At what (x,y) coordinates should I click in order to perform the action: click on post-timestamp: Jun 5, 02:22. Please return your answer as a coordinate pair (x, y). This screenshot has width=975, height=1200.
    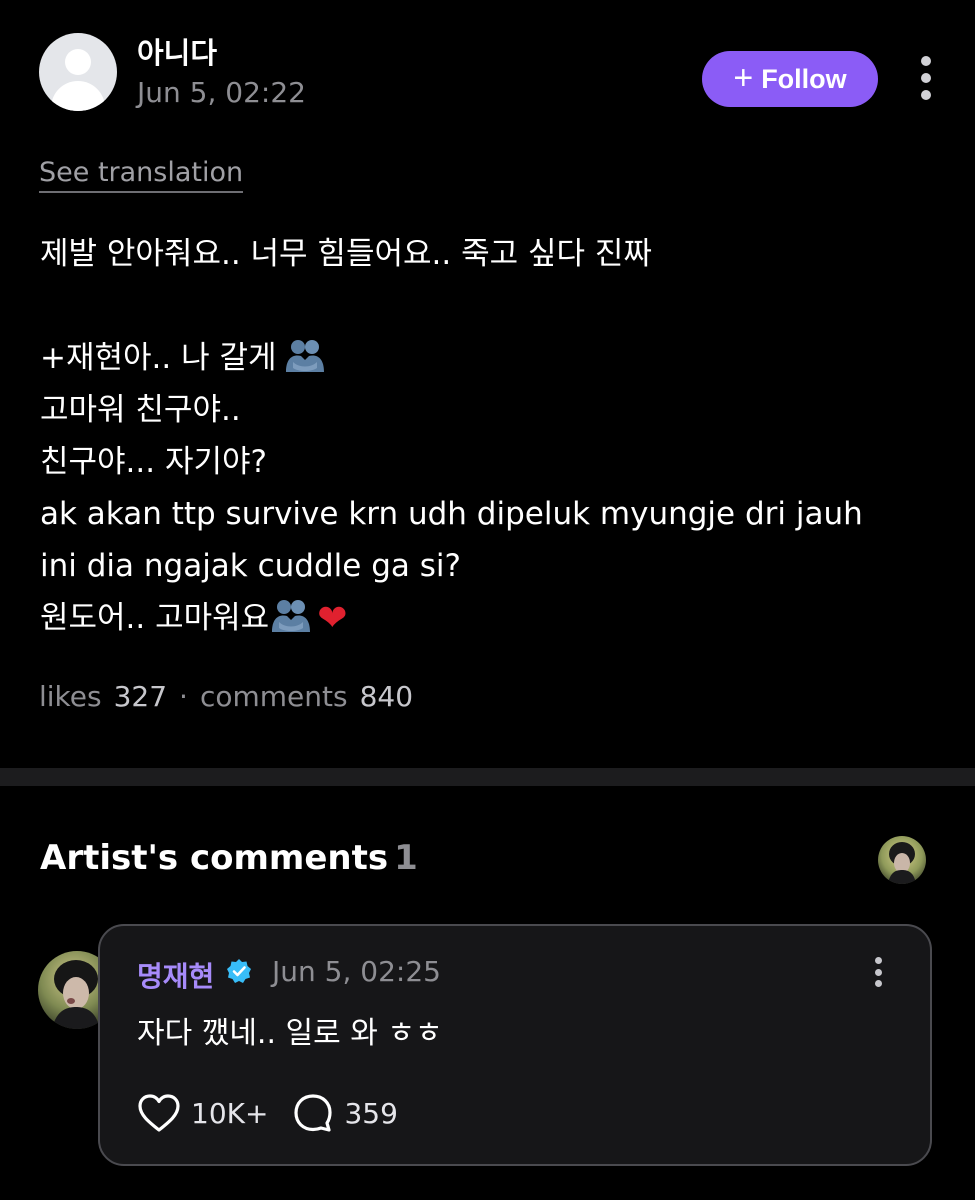
    Looking at the image, I should click on (221, 92).